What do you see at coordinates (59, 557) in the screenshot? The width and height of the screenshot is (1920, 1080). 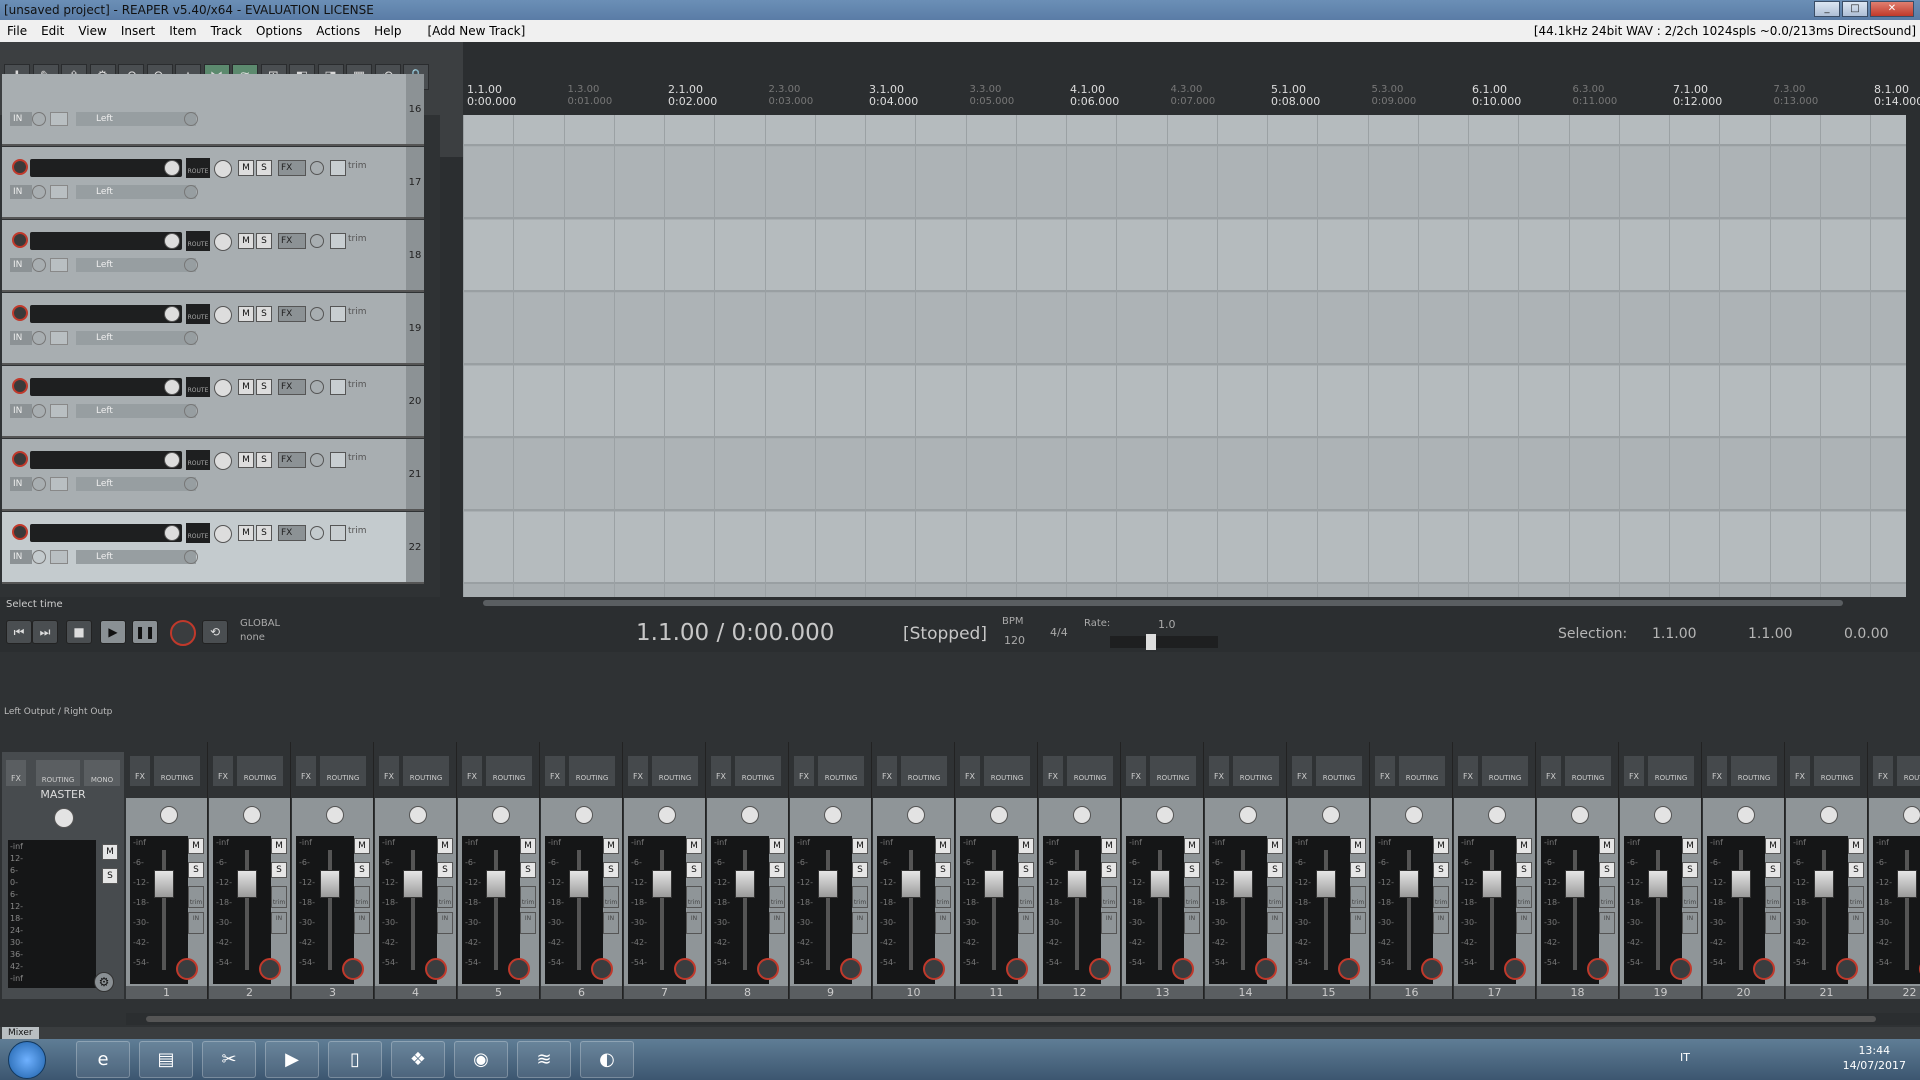 I see `input-monitor-toggle` at bounding box center [59, 557].